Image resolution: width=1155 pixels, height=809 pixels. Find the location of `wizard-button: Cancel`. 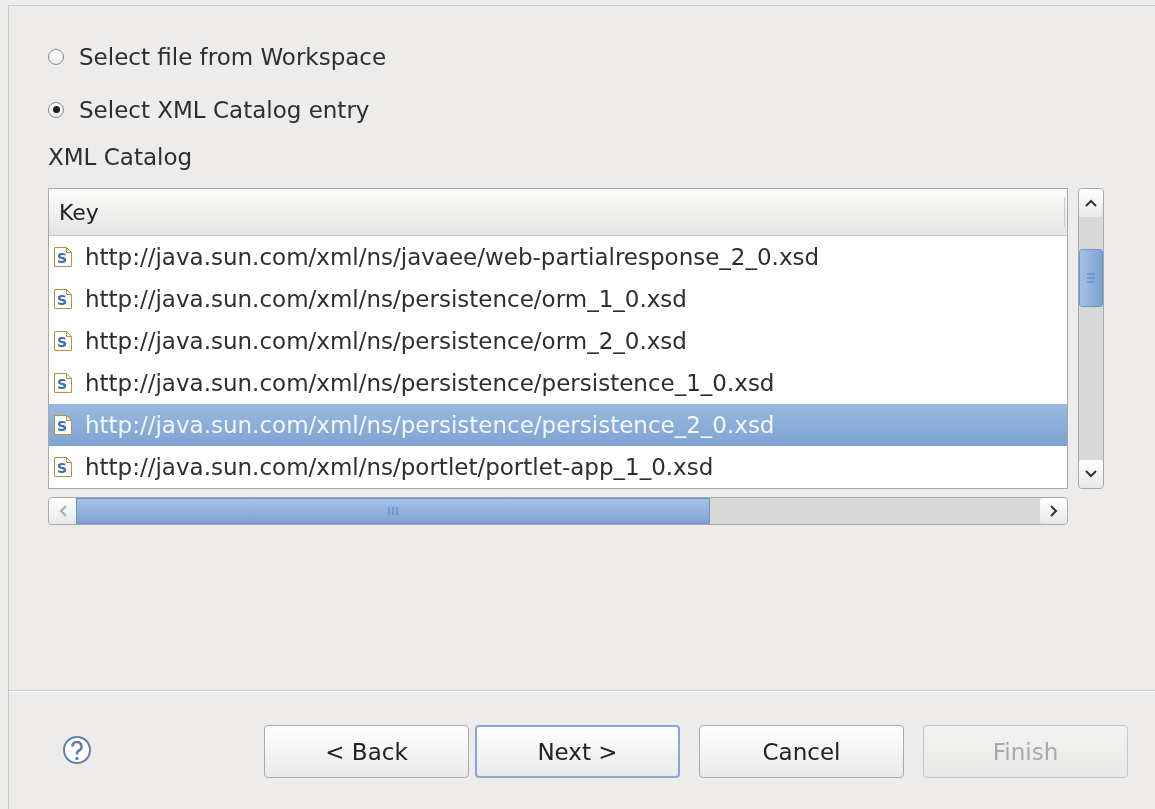

wizard-button: Cancel is located at coordinates (801, 751).